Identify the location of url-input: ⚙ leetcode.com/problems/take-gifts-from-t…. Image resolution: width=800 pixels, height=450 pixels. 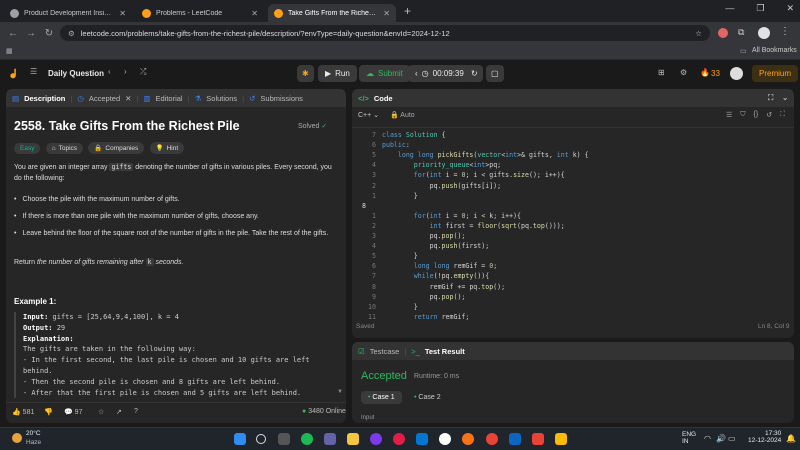
(385, 33).